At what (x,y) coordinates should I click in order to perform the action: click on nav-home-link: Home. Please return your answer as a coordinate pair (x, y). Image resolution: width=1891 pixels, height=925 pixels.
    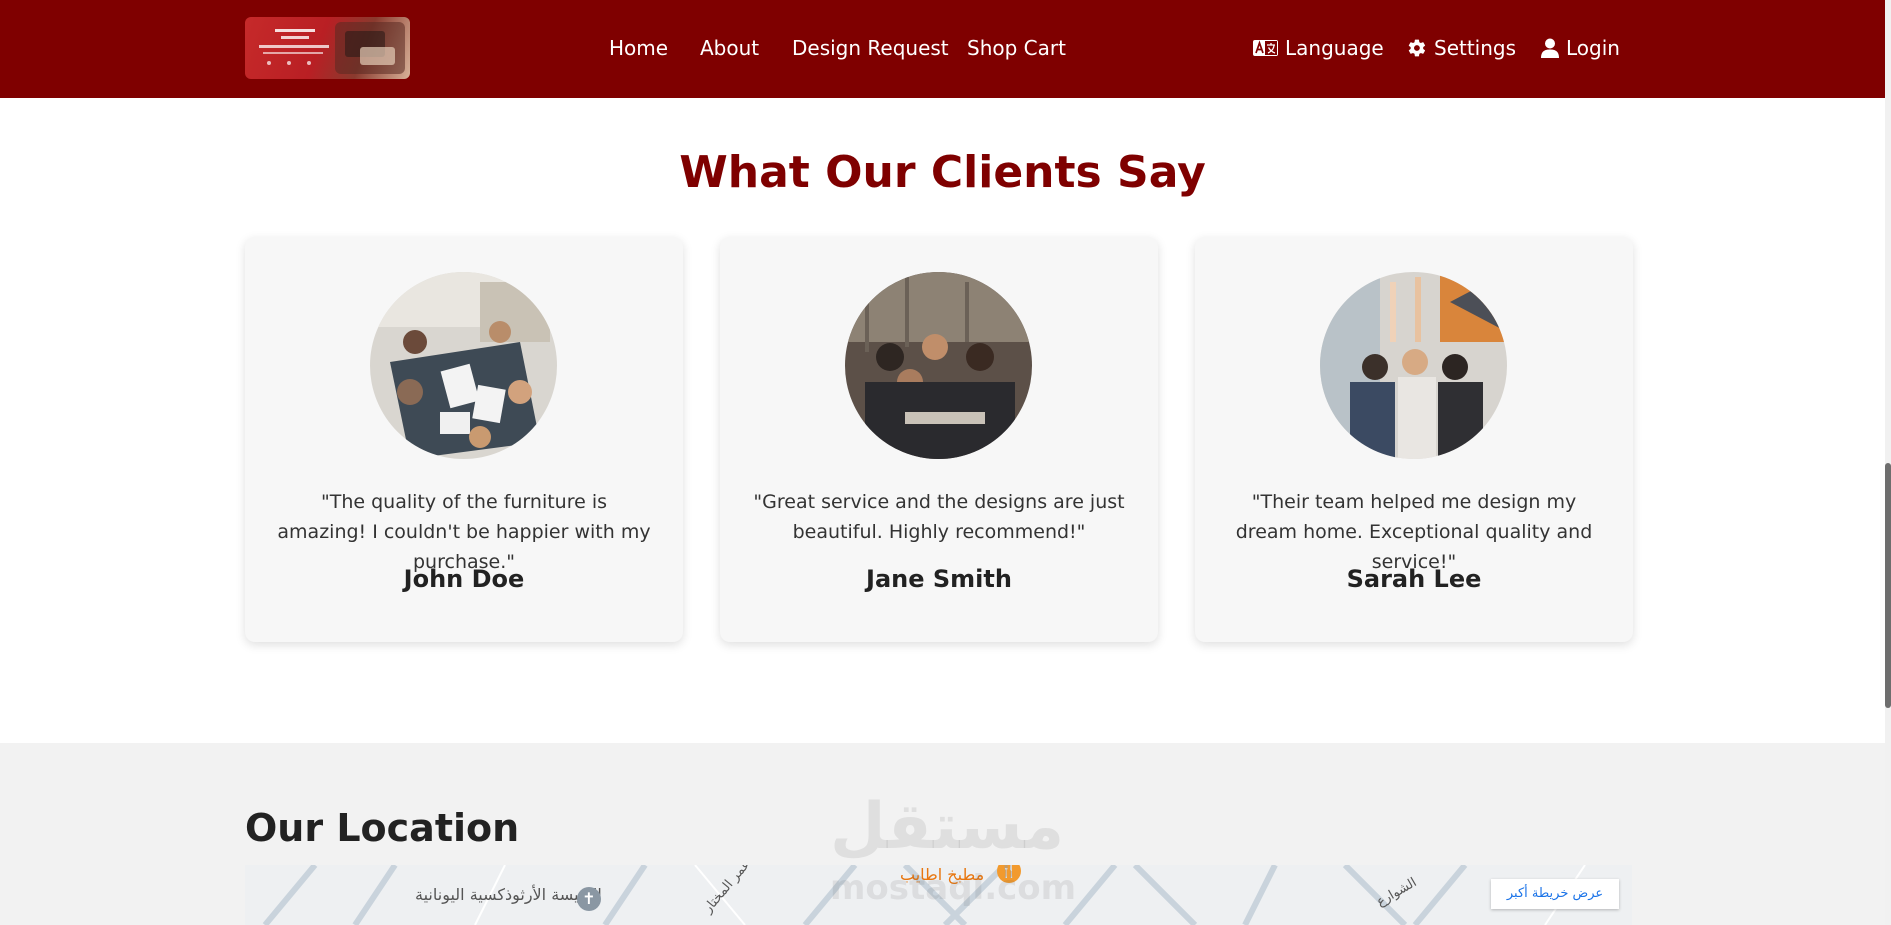
    Looking at the image, I should click on (638, 48).